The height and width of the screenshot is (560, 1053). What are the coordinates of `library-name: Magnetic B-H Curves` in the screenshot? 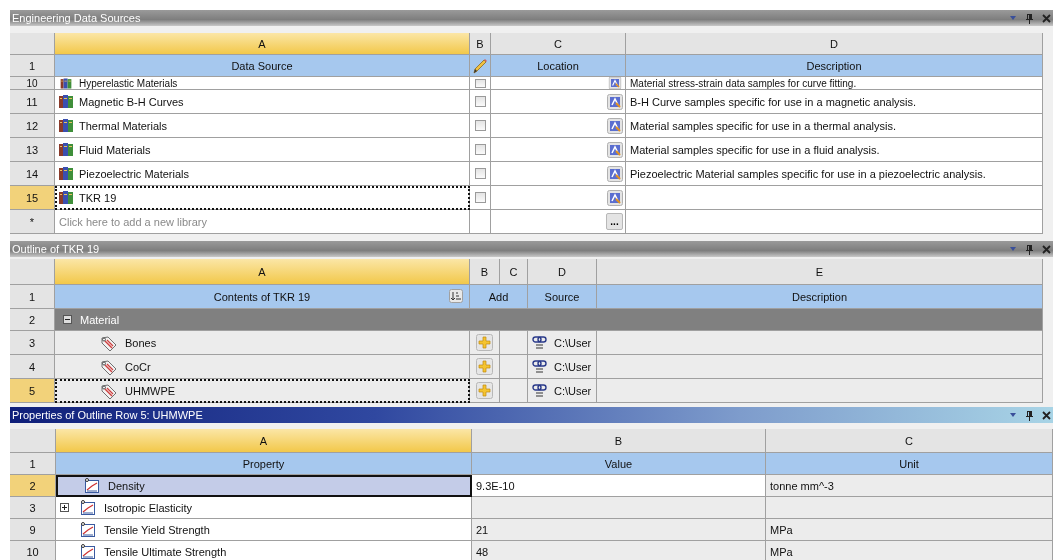 It's located at (131, 101).